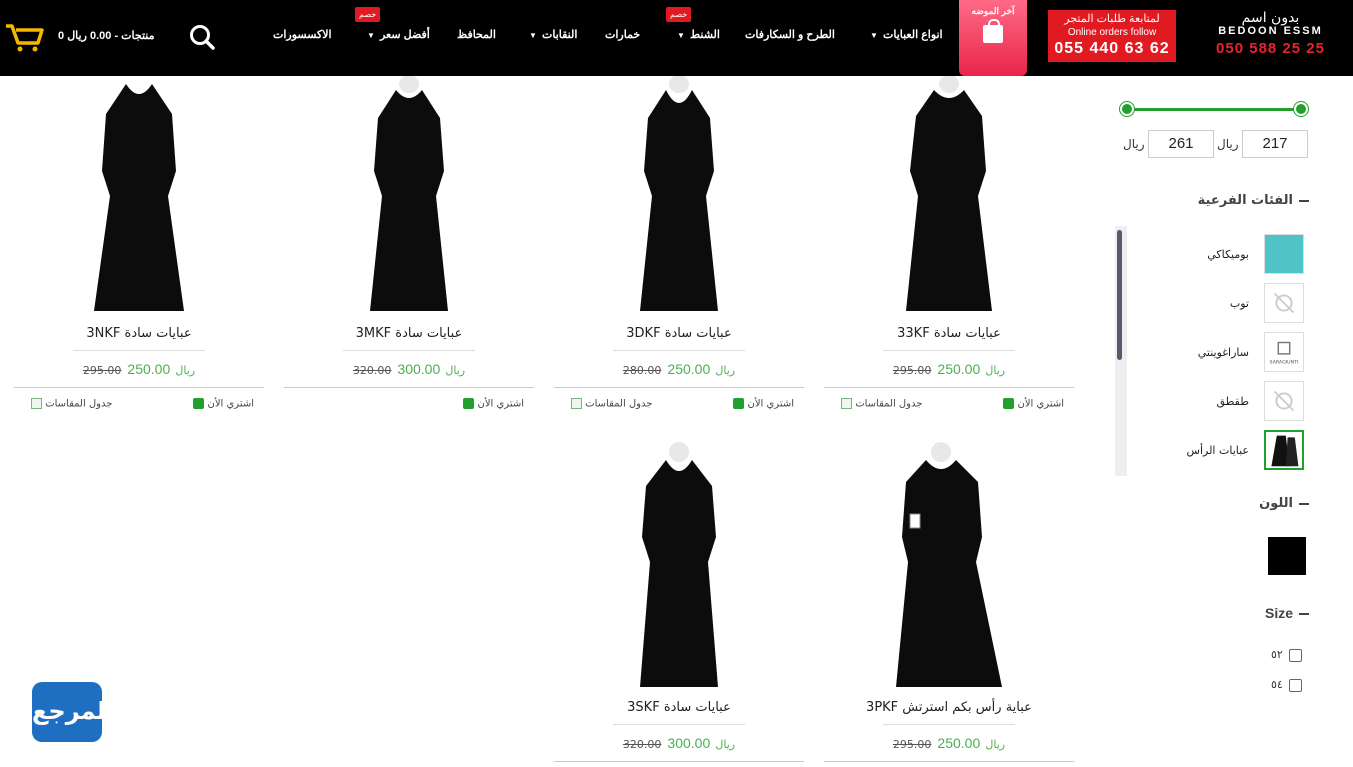 The image size is (1353, 767). I want to click on nav-bags-label: الشنط, so click(704, 35).